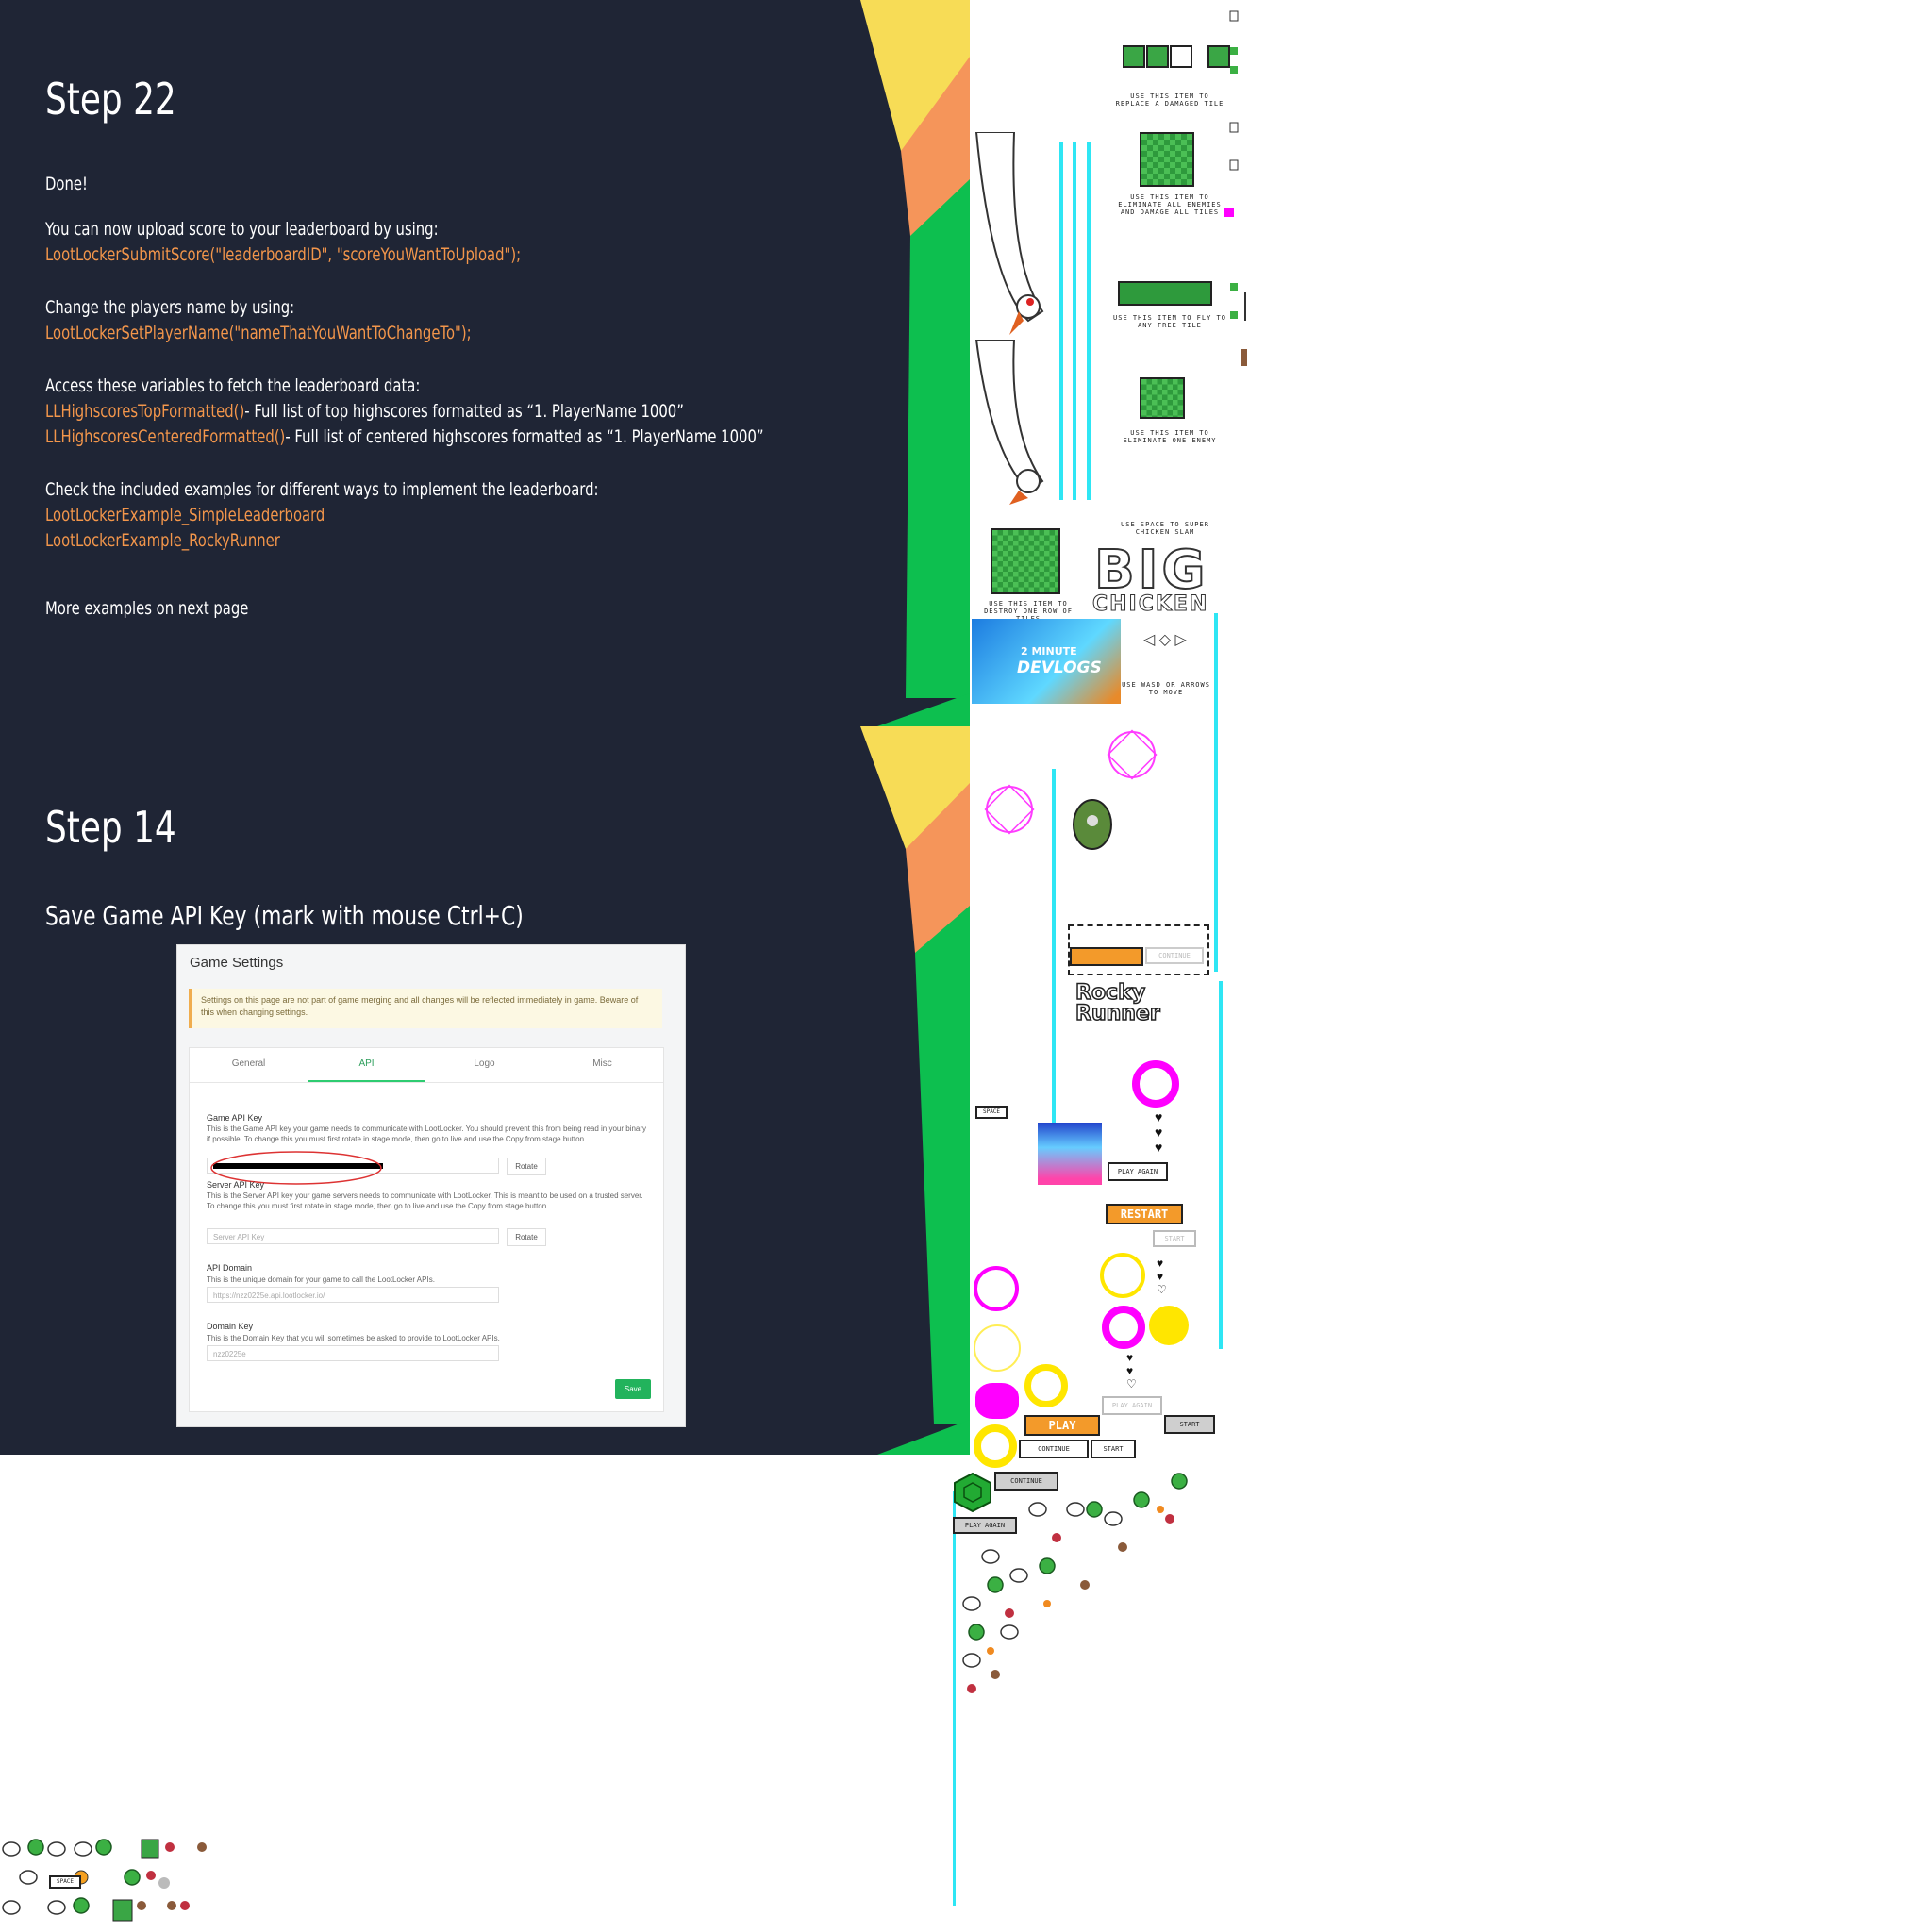 This screenshot has height=1932, width=1932. Describe the element at coordinates (1165, 640) in the screenshot. I see `arrows-icon: ◁ ◇ ▷` at that location.